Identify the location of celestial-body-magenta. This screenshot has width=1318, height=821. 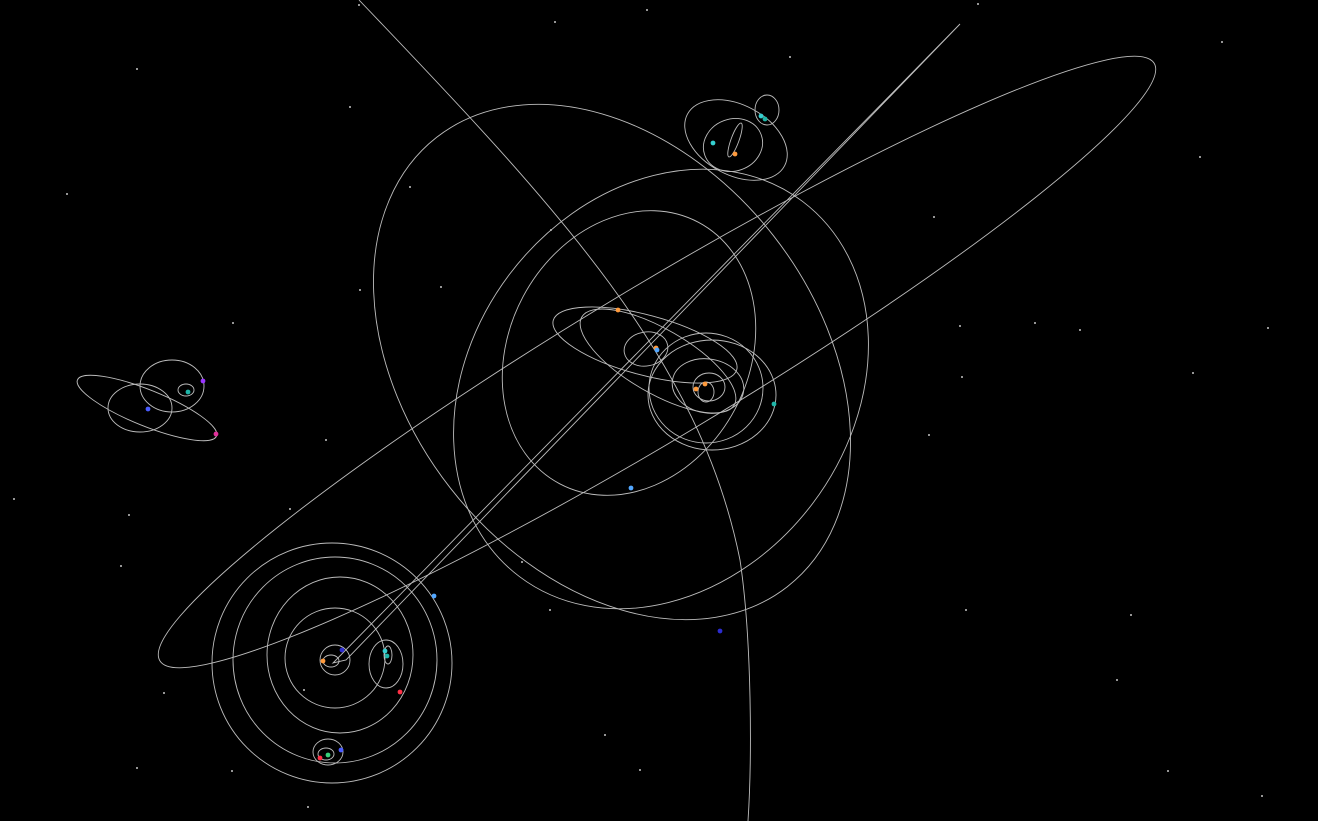
(216, 434).